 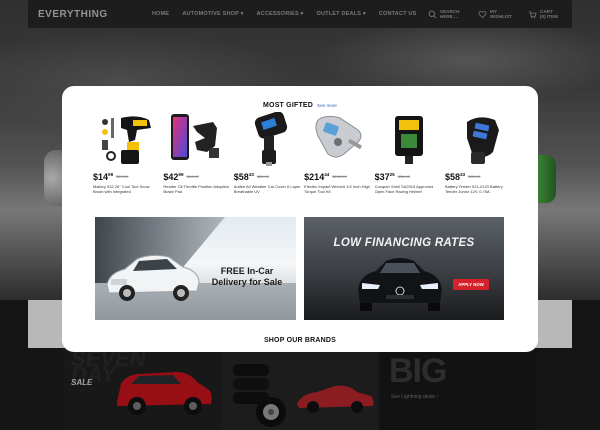 I want to click on low-financing-banner: LOW FINANCING RATES APPLY NOW, so click(x=404, y=268).